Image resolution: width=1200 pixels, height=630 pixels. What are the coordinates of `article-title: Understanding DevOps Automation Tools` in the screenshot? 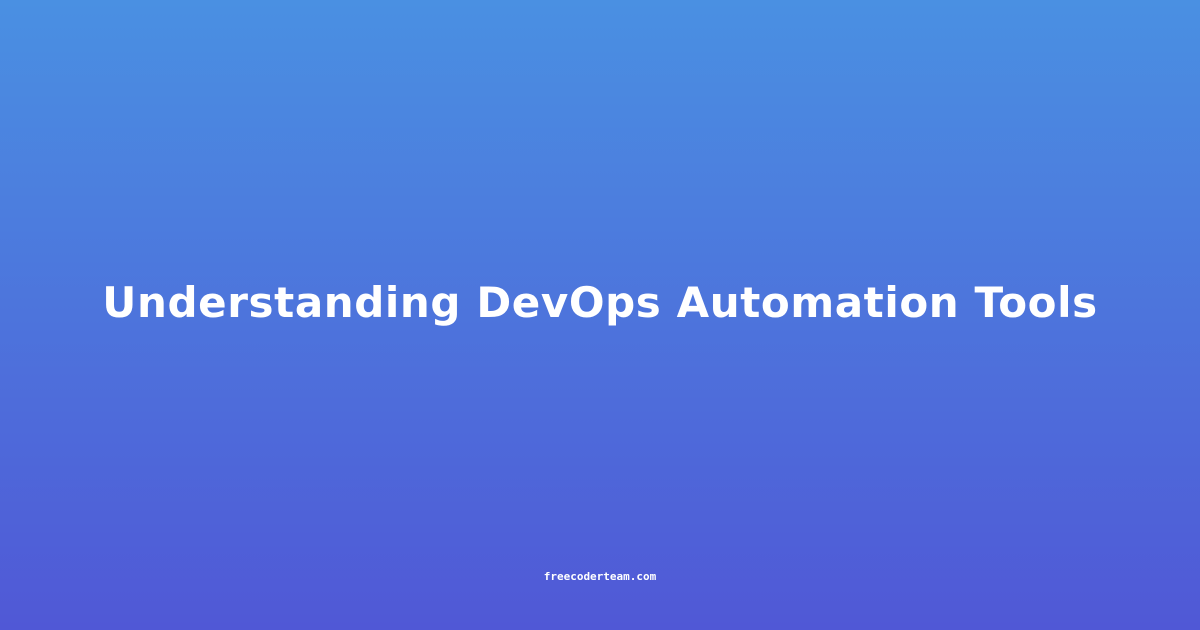 It's located at (600, 302).